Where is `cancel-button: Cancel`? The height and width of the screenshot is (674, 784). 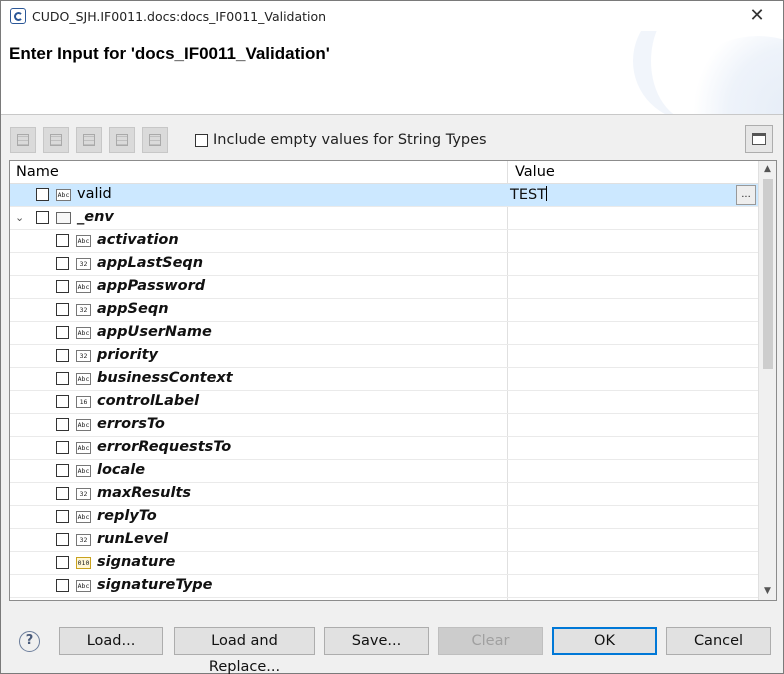
cancel-button: Cancel is located at coordinates (718, 641).